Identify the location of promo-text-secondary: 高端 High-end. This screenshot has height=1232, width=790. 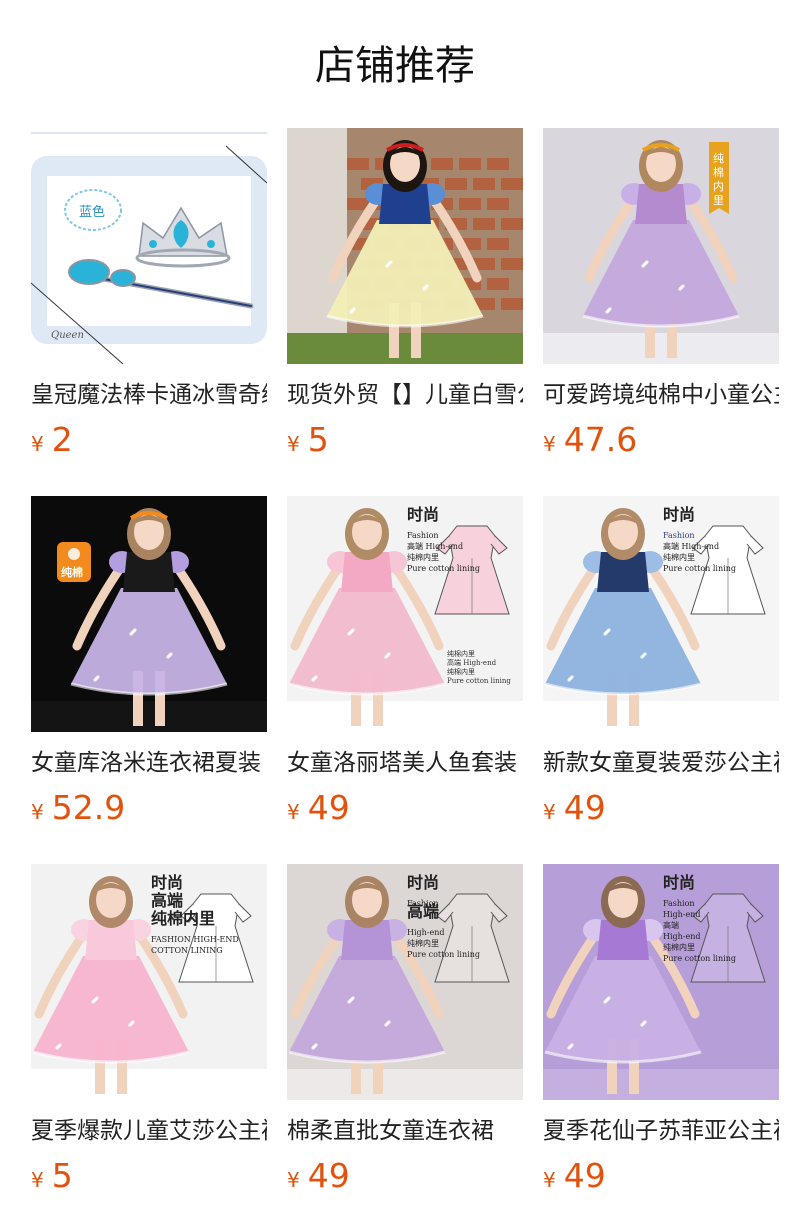
(472, 662).